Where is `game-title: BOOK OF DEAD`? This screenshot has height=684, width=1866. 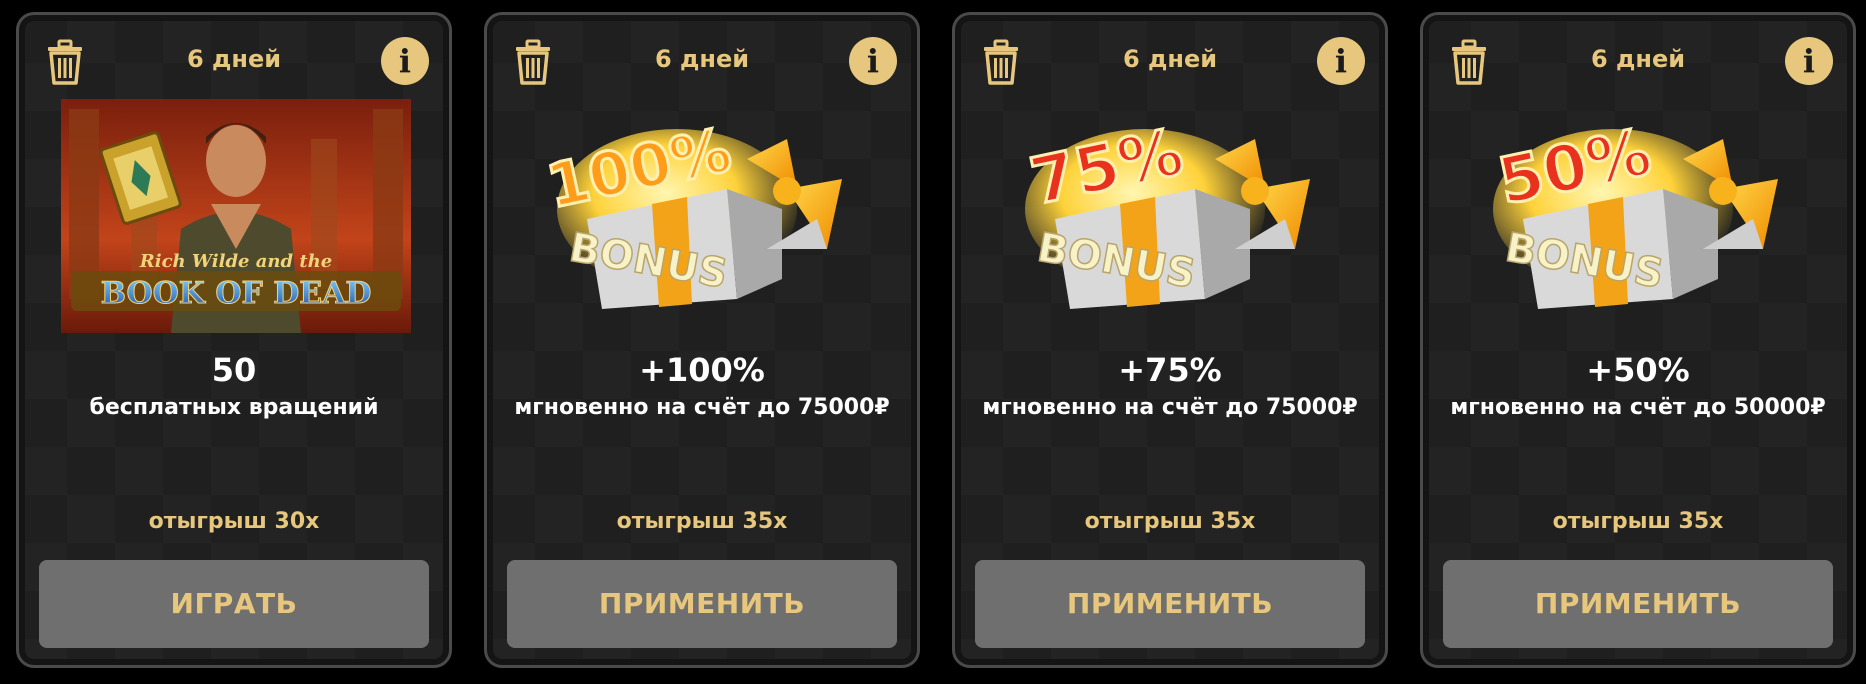
game-title: BOOK OF DEAD is located at coordinates (236, 293).